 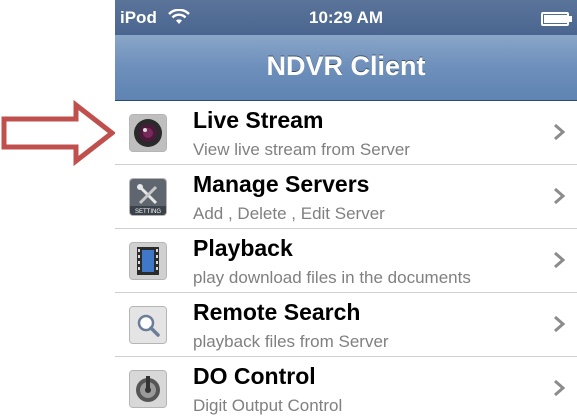 I want to click on menu-item-title: Remote Search, so click(x=277, y=312).